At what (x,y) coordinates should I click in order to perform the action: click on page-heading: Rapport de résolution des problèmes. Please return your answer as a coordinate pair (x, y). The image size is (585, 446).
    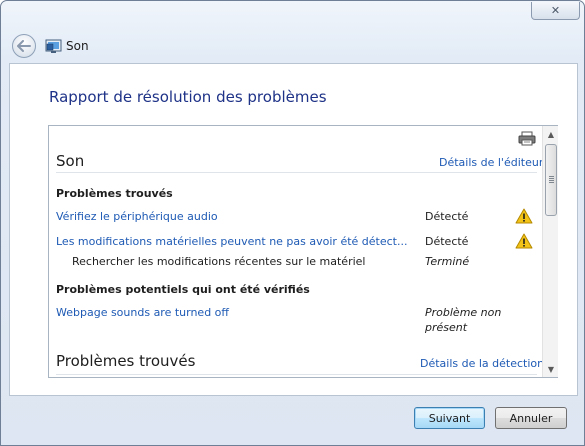
    Looking at the image, I should click on (188, 97).